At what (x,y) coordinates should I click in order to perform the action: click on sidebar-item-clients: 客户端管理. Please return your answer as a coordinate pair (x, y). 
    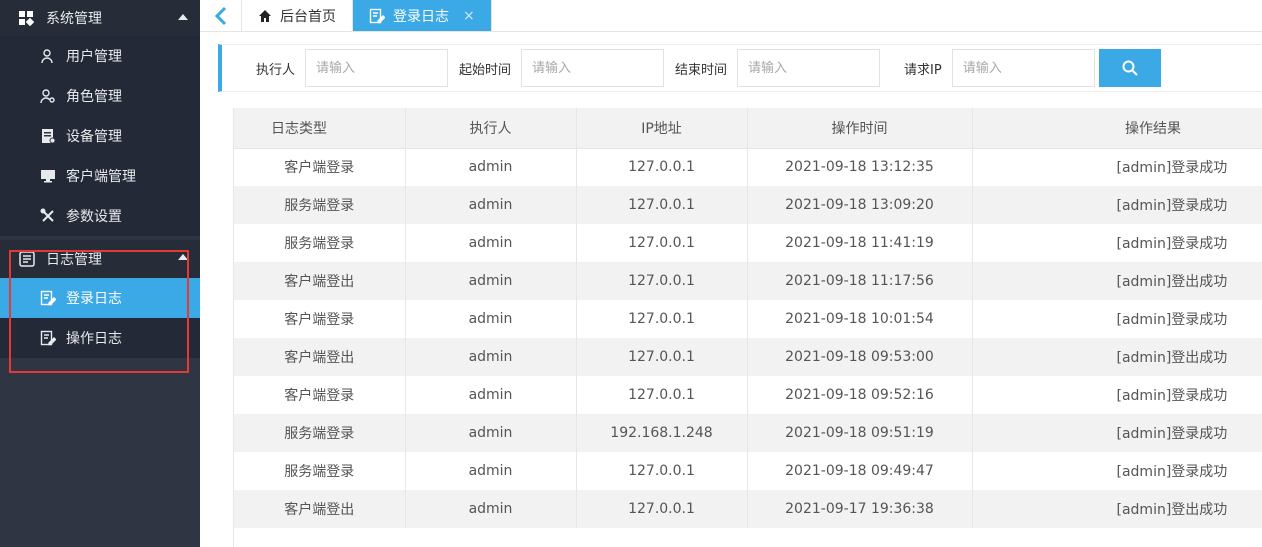
    Looking at the image, I should click on (100, 176).